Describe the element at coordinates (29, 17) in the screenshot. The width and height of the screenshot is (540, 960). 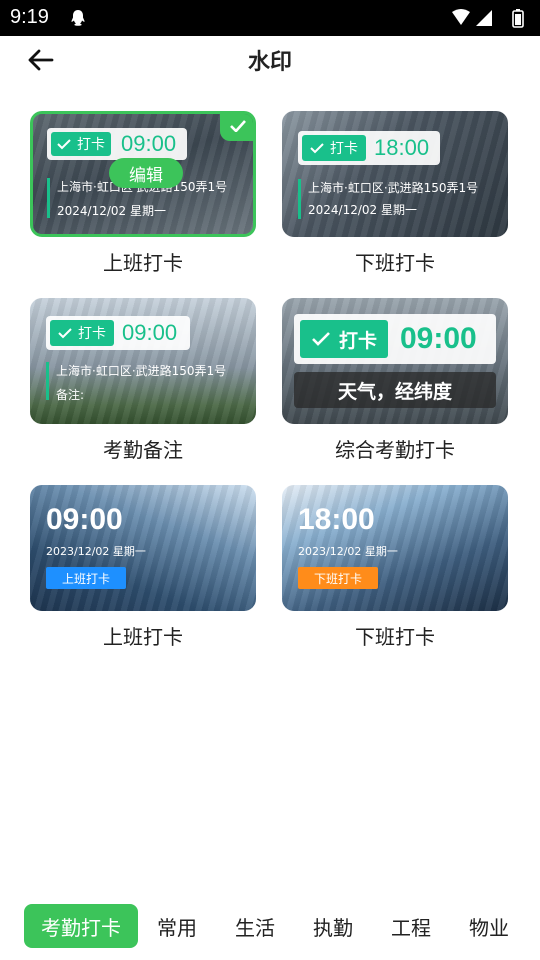
I see `status-time: 9:19` at that location.